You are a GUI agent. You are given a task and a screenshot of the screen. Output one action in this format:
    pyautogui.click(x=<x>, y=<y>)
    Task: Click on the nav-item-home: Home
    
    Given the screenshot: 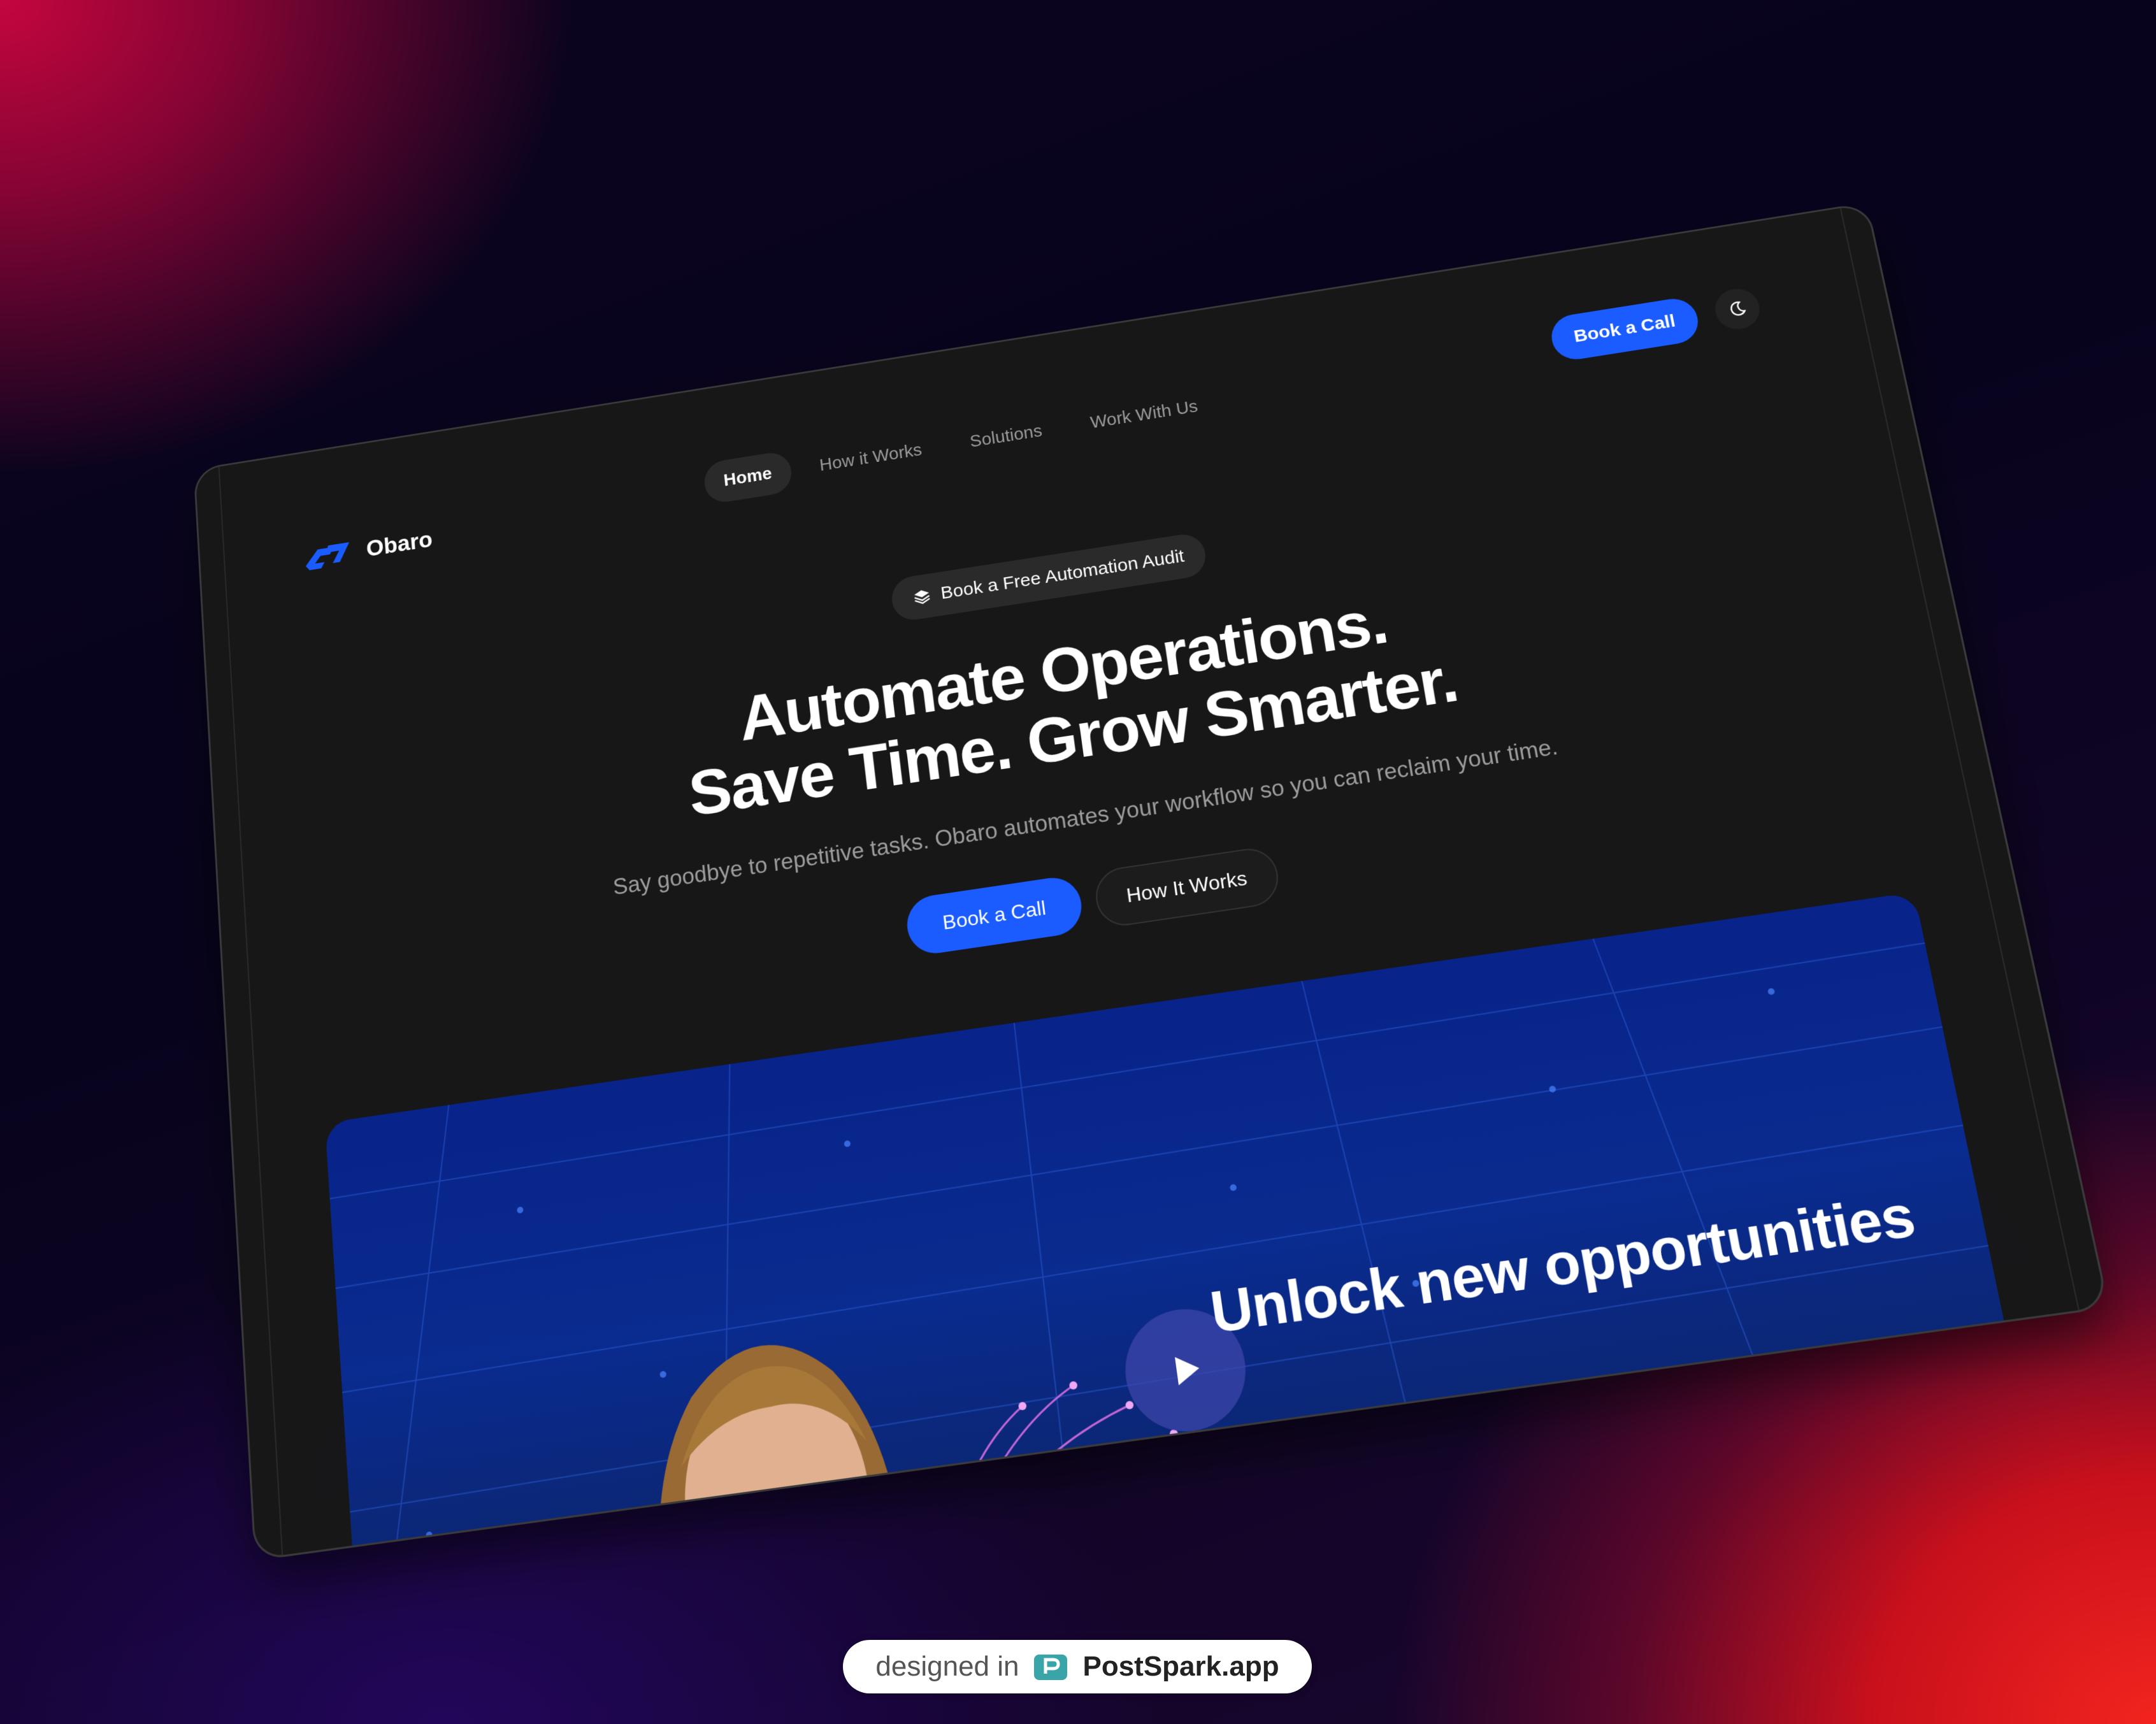 What is the action you would take?
    pyautogui.click(x=748, y=478)
    